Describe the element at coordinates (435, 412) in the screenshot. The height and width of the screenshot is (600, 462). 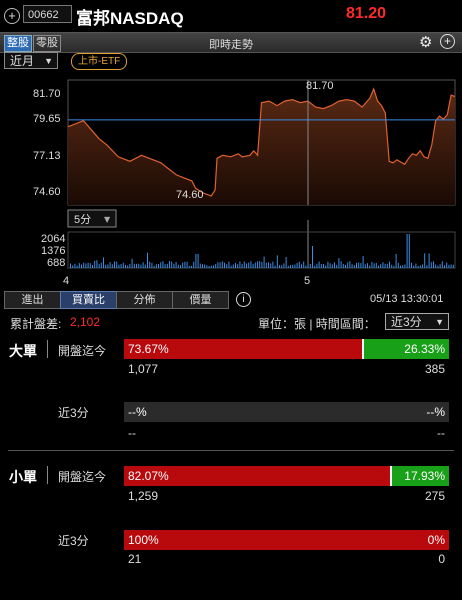
I see `sell-percent: --%` at that location.